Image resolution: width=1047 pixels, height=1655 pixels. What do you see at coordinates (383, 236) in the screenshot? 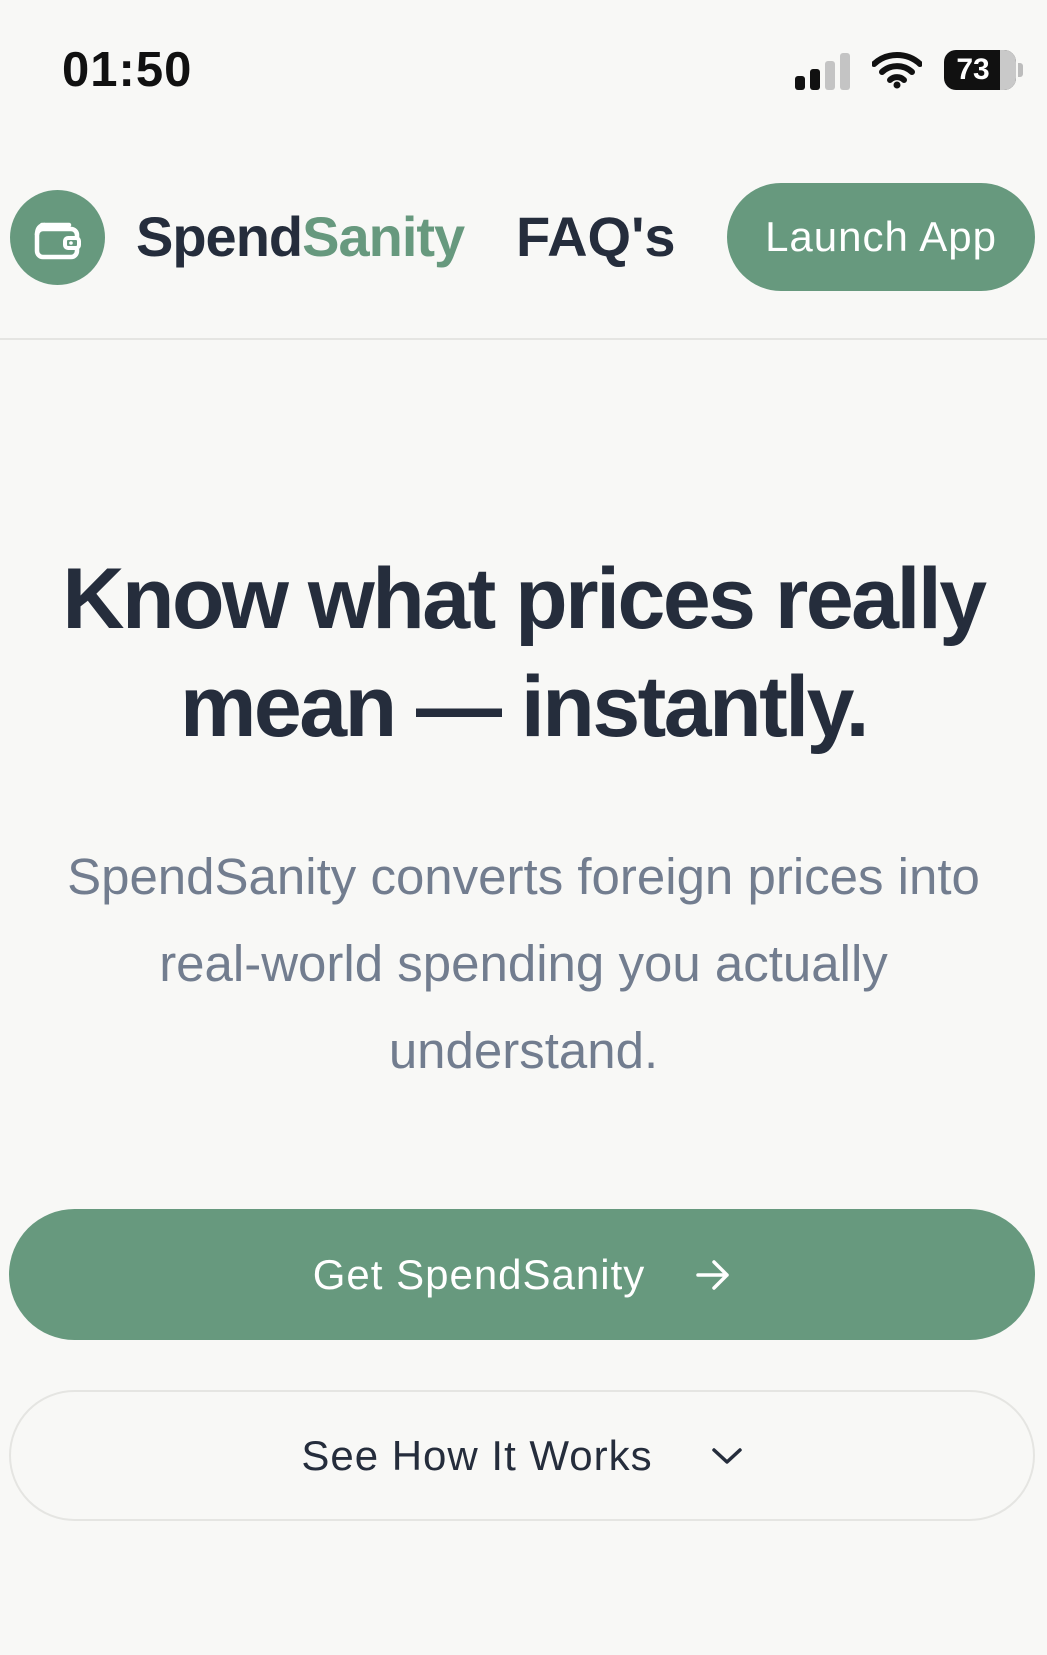
I see `brand-name-part2: Sanity` at bounding box center [383, 236].